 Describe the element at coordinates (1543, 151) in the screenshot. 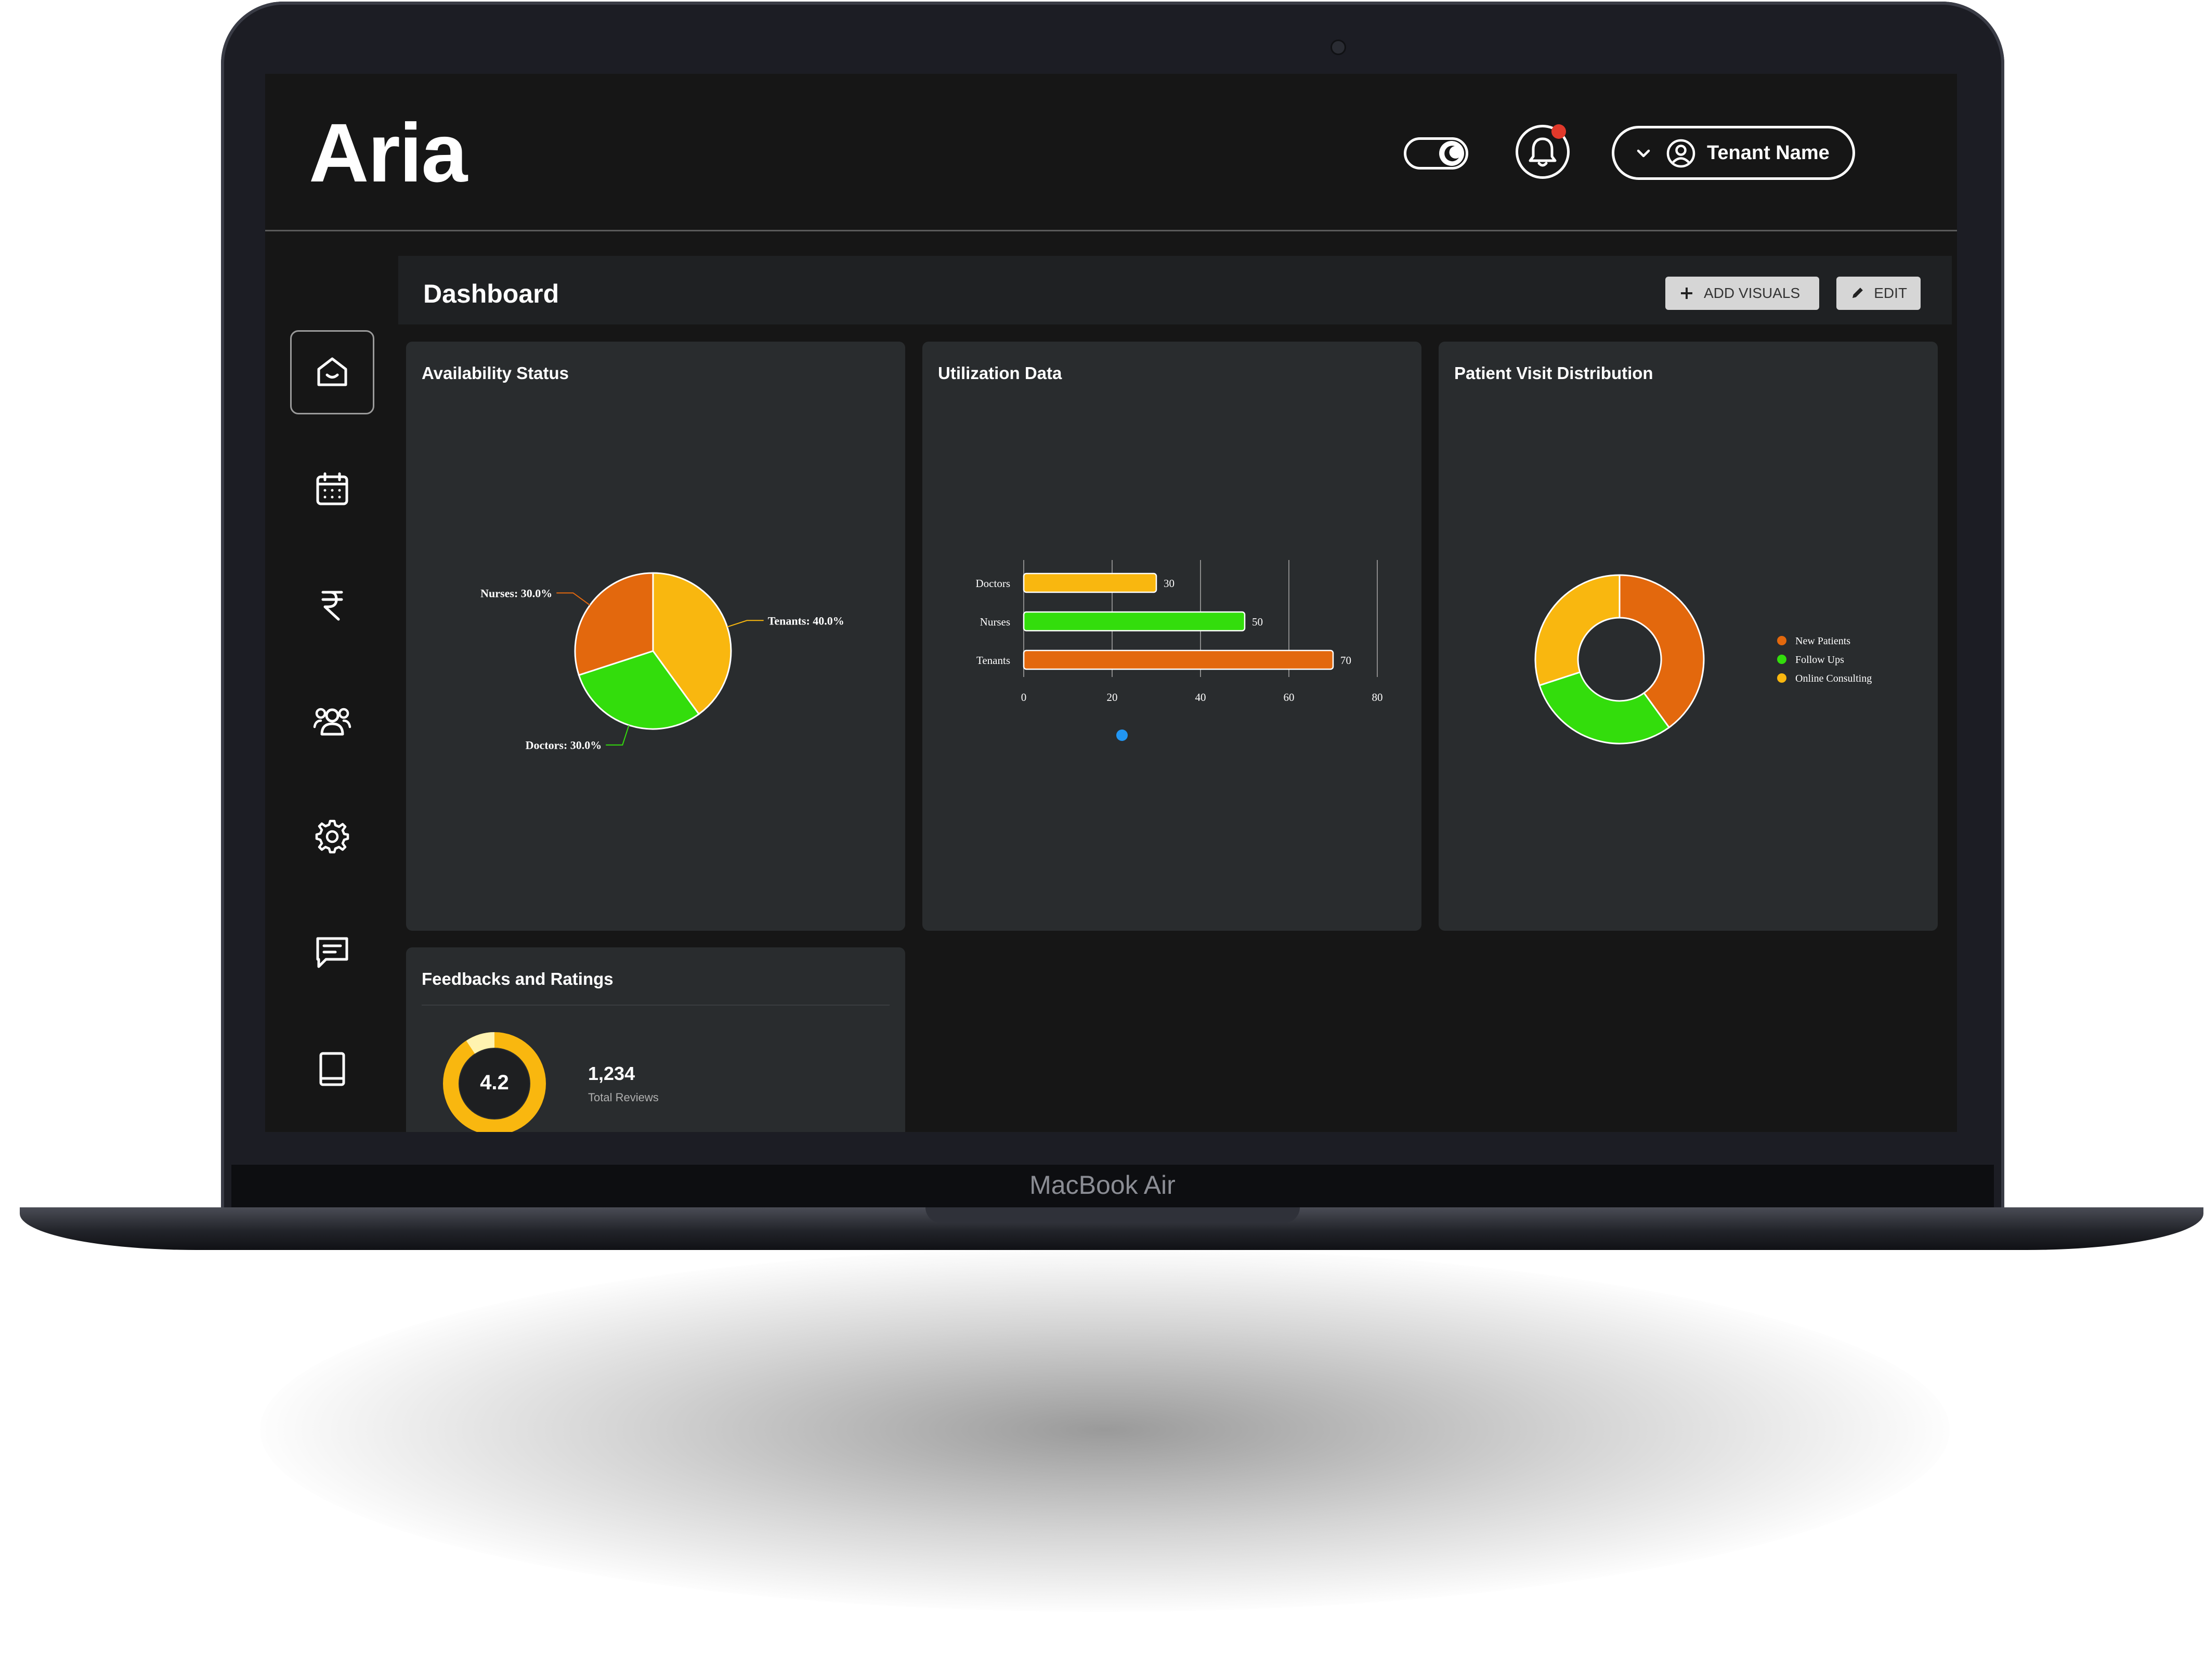

I see `notifications-button` at that location.